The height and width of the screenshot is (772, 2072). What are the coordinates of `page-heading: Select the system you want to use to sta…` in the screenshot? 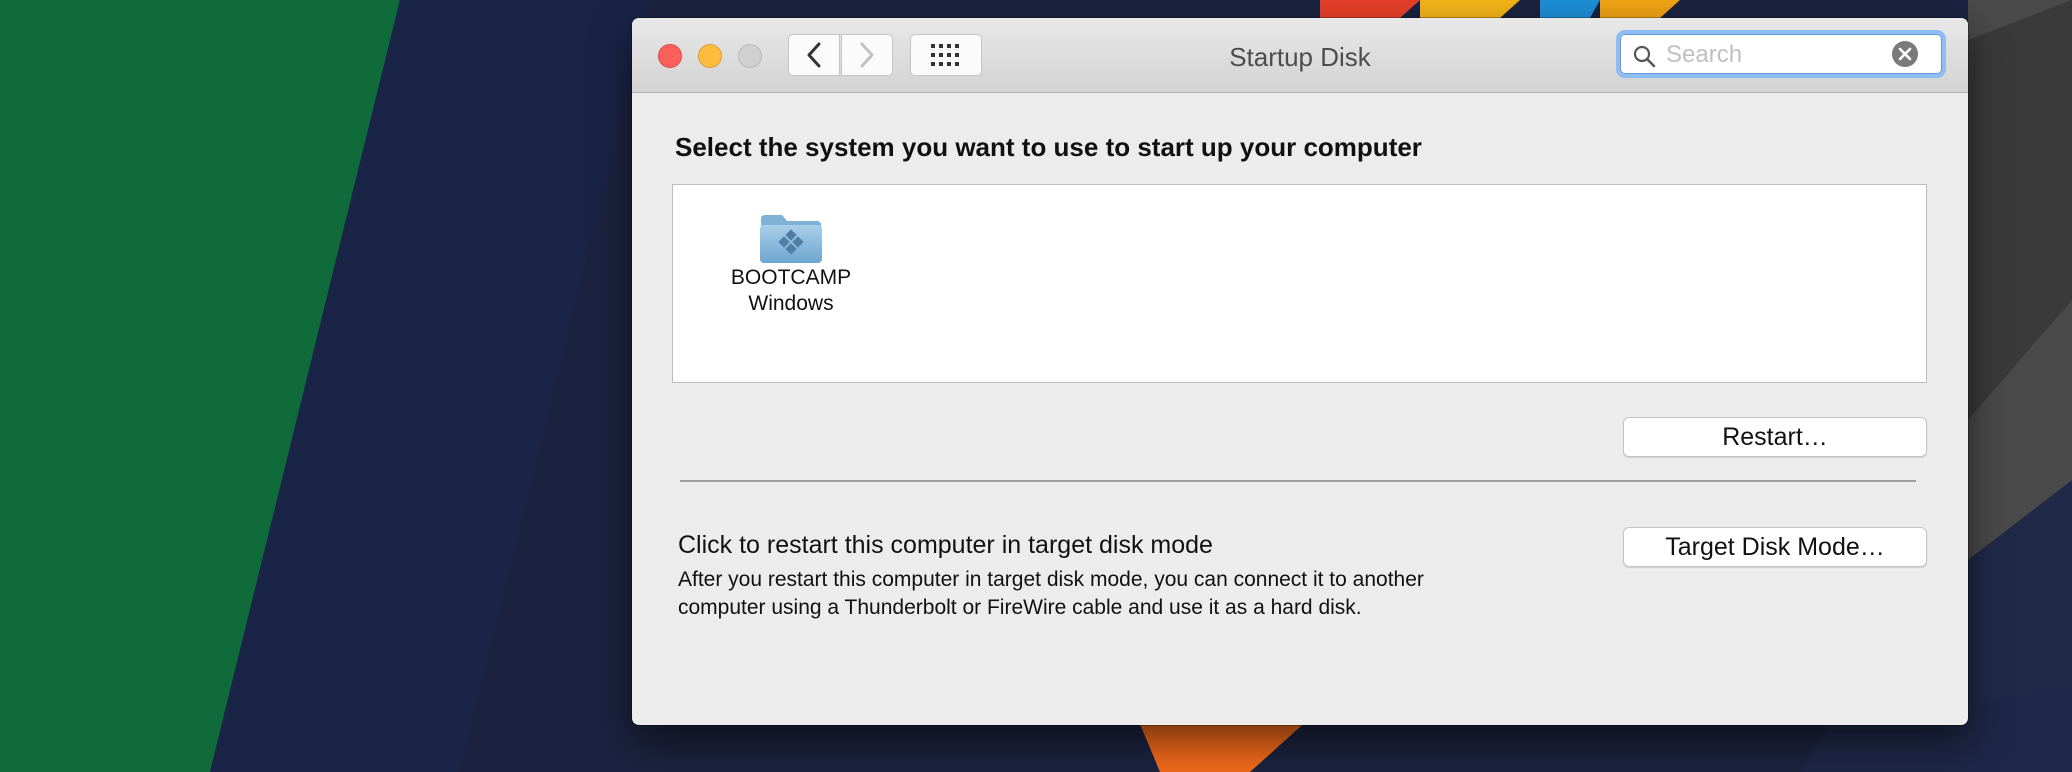 It's located at (1048, 147).